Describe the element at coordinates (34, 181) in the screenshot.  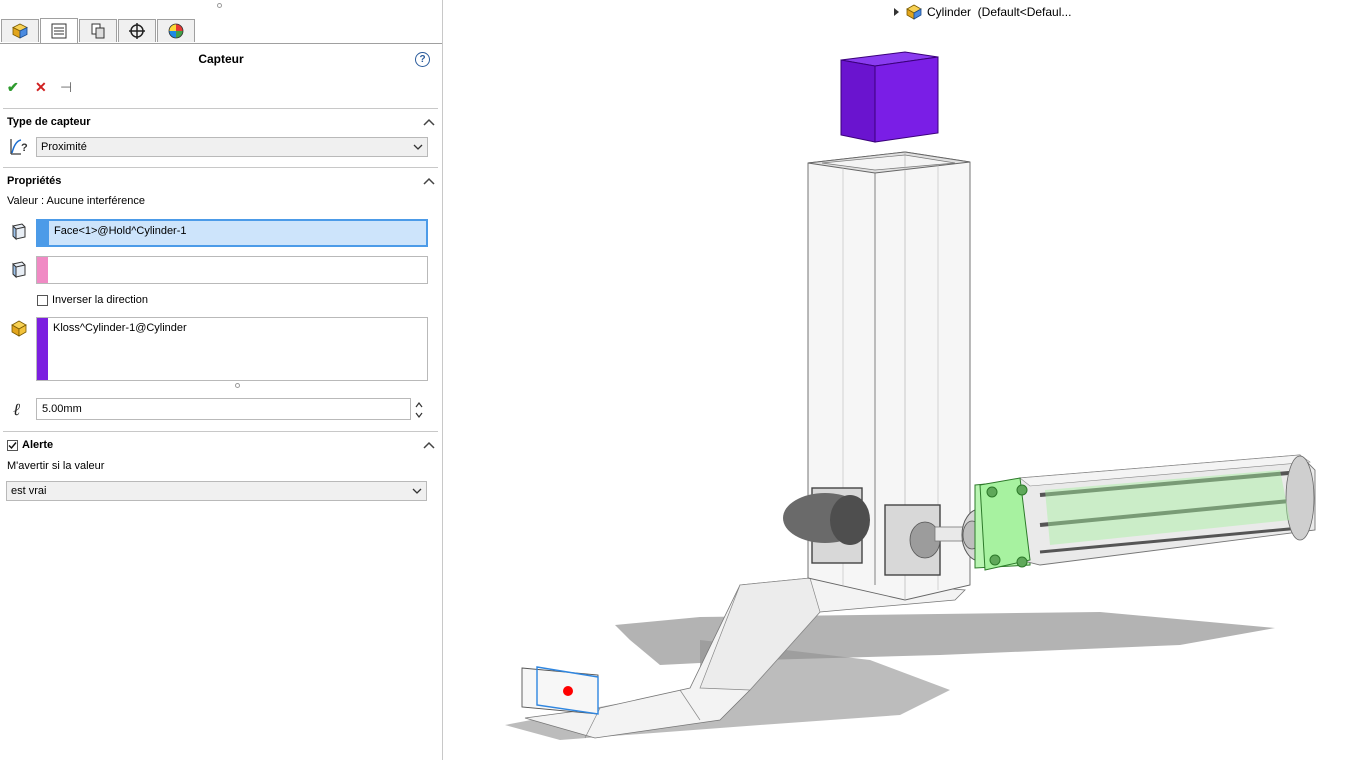
I see `properties-header: Propriétés` at that location.